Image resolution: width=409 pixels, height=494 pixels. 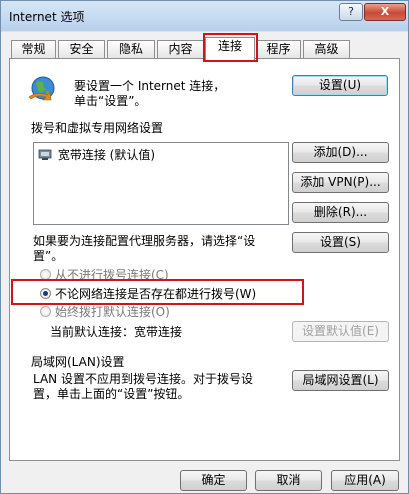 What do you see at coordinates (326, 49) in the screenshot?
I see `tab-advanced: 高级` at bounding box center [326, 49].